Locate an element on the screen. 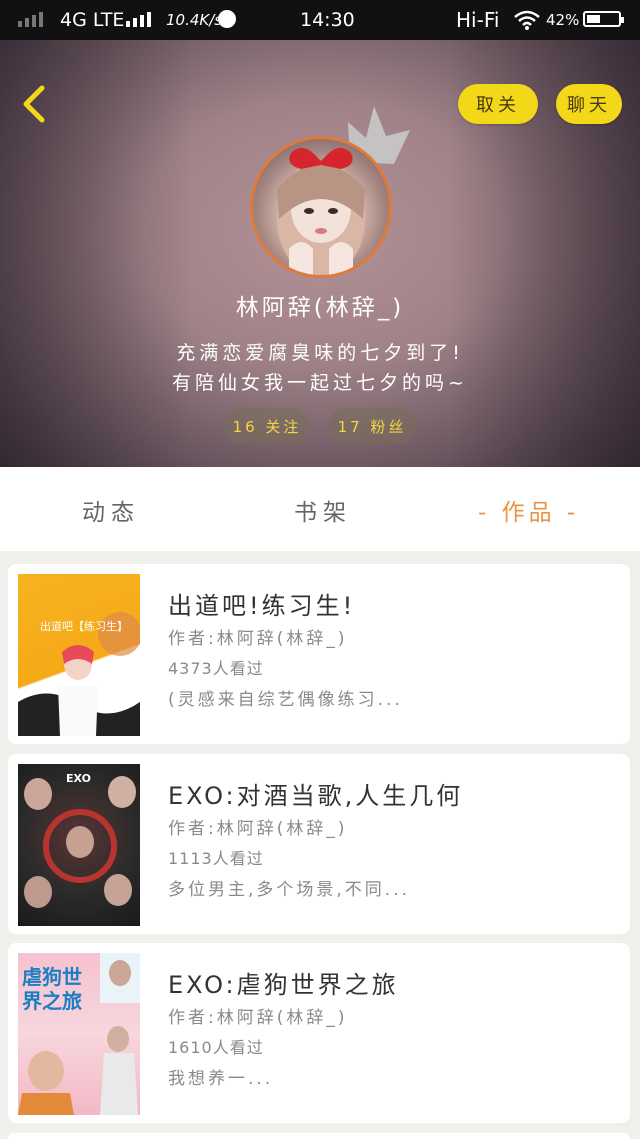 This screenshot has height=1139, width=640. avatar-portrait is located at coordinates (321, 211).